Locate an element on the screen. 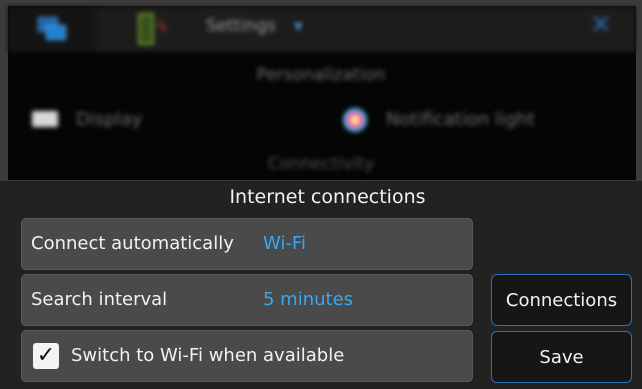 The height and width of the screenshot is (389, 642). chevron-down-icon: ▼ is located at coordinates (298, 26).